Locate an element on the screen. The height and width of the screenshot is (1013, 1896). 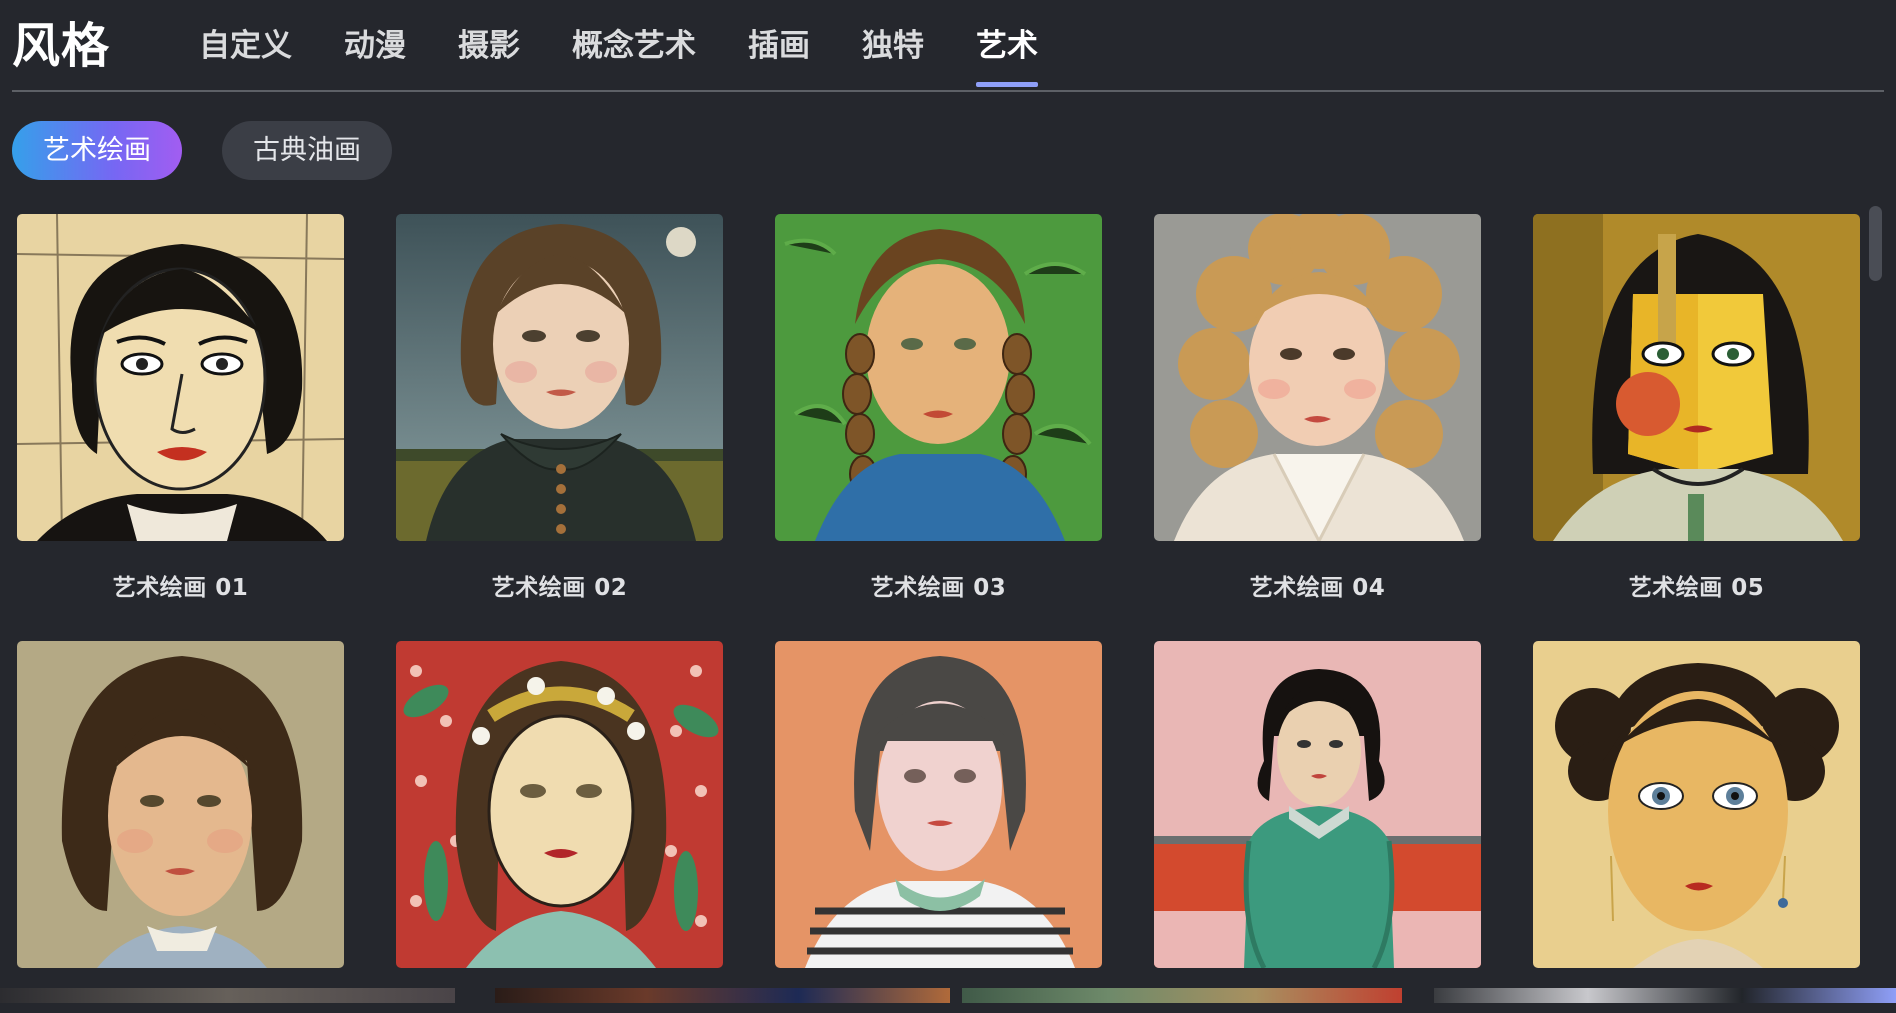
style-tabbar: 风格 自定义 动漫 摄影 概念艺术 插画 独特 艺术 is located at coordinates (948, 46).